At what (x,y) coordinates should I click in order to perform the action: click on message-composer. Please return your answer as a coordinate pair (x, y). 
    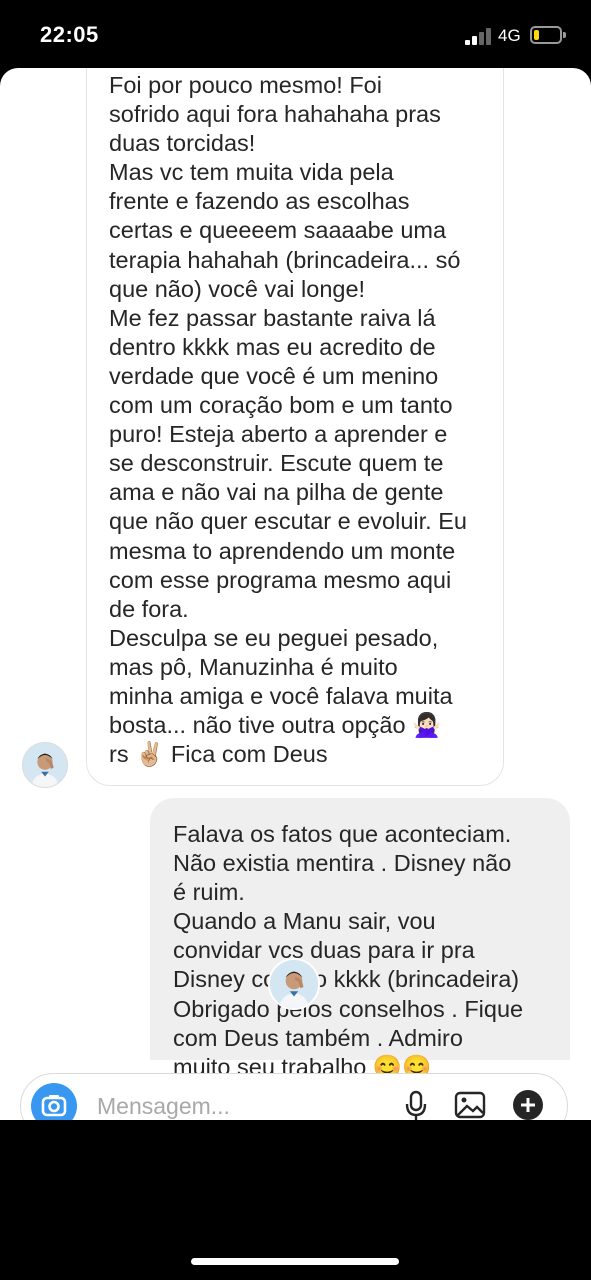
    Looking at the image, I should click on (294, 1096).